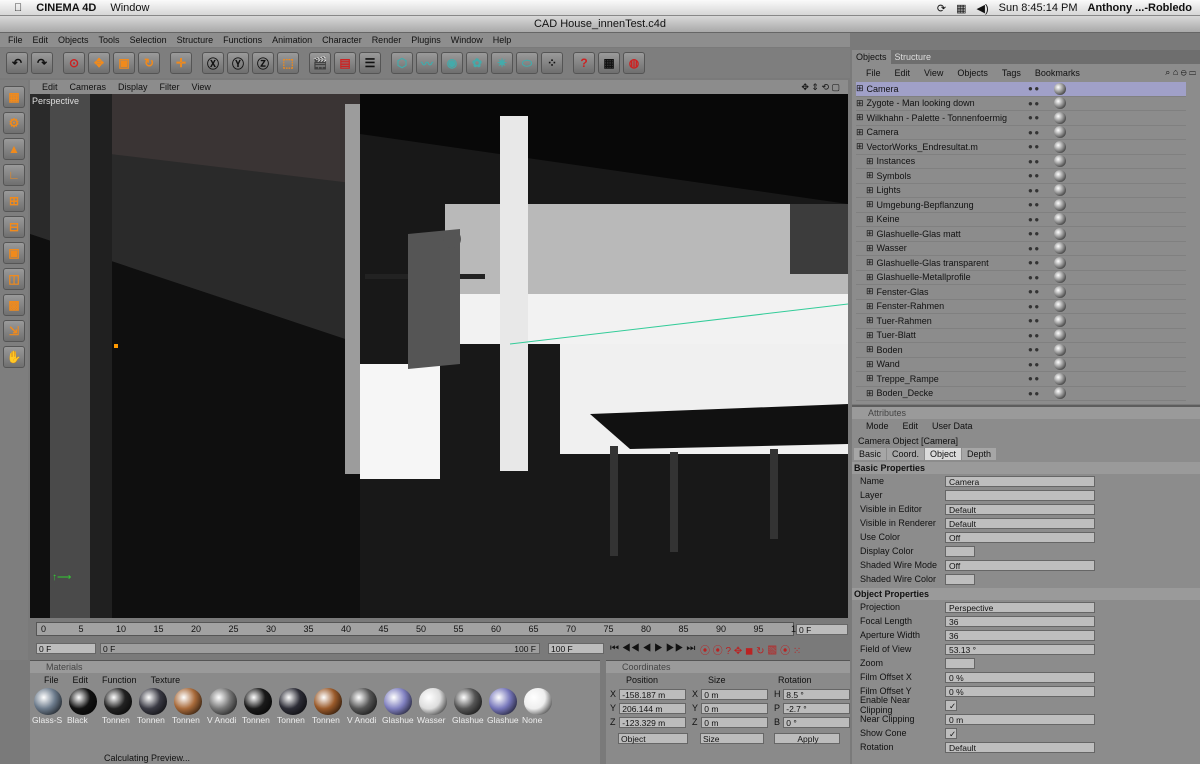 The image size is (1200, 764). What do you see at coordinates (370, 63) in the screenshot?
I see `render-settings-icon: ☰` at bounding box center [370, 63].